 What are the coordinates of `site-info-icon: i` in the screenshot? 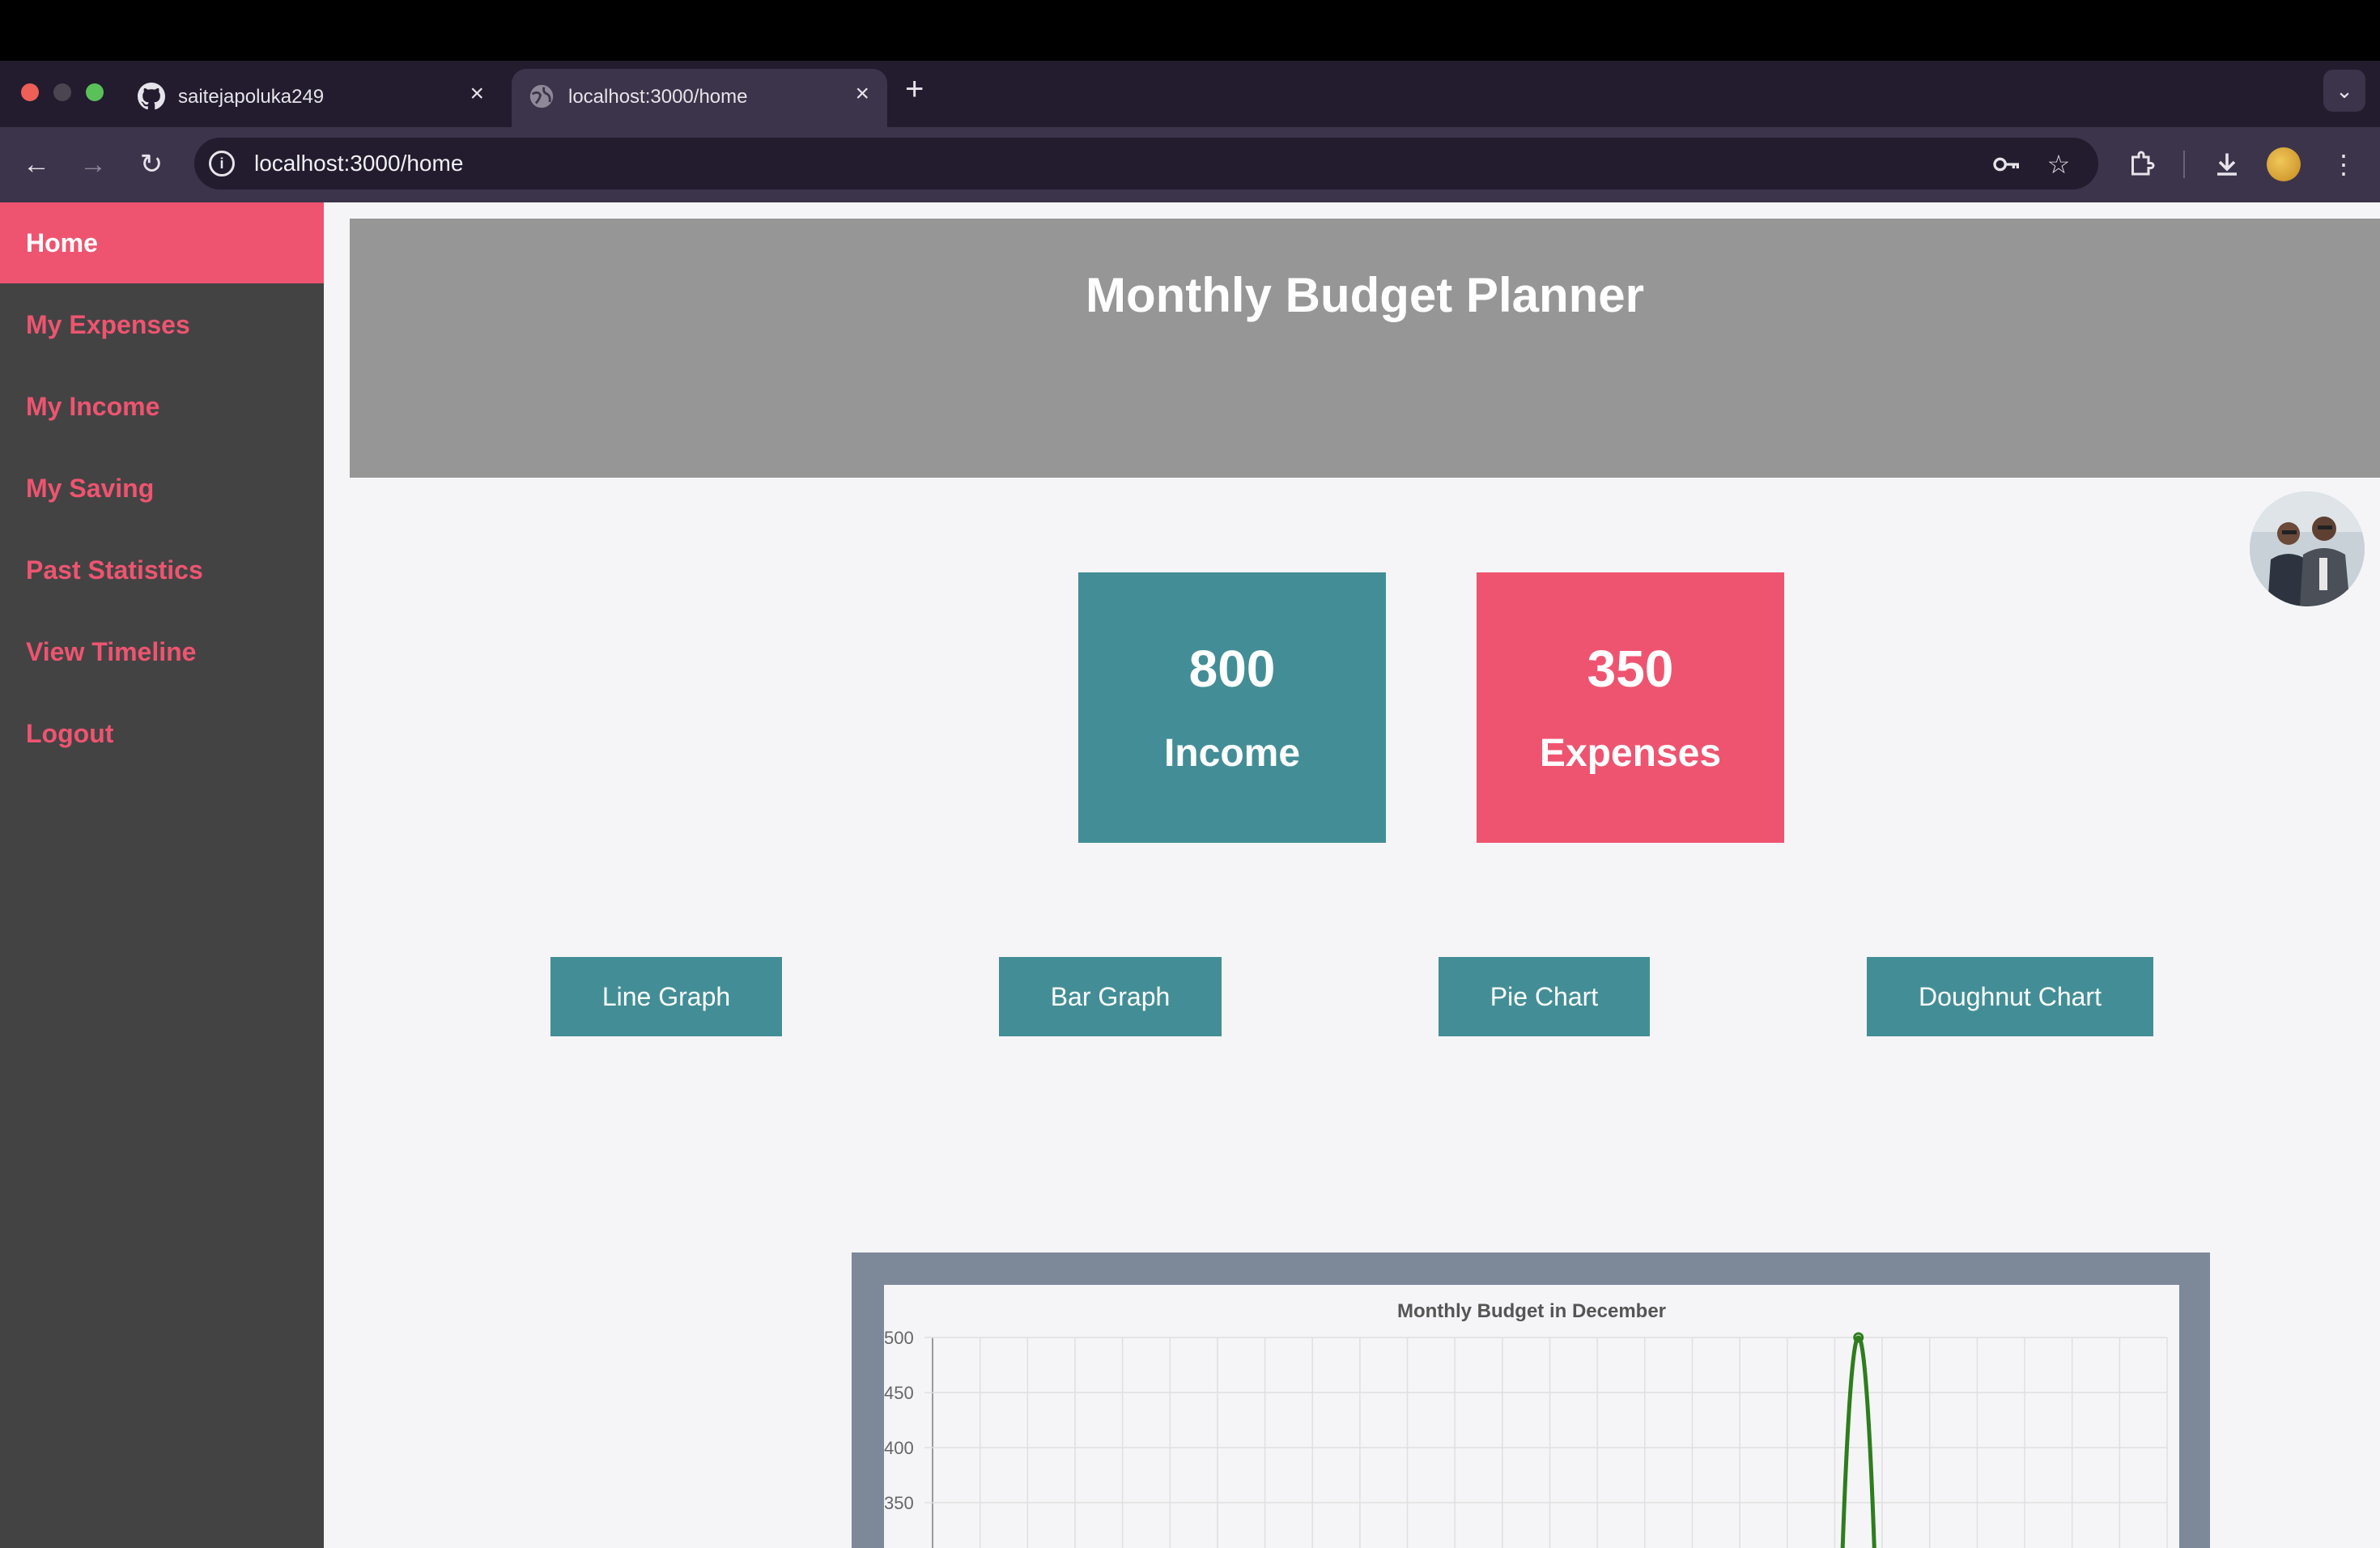 It's located at (222, 164).